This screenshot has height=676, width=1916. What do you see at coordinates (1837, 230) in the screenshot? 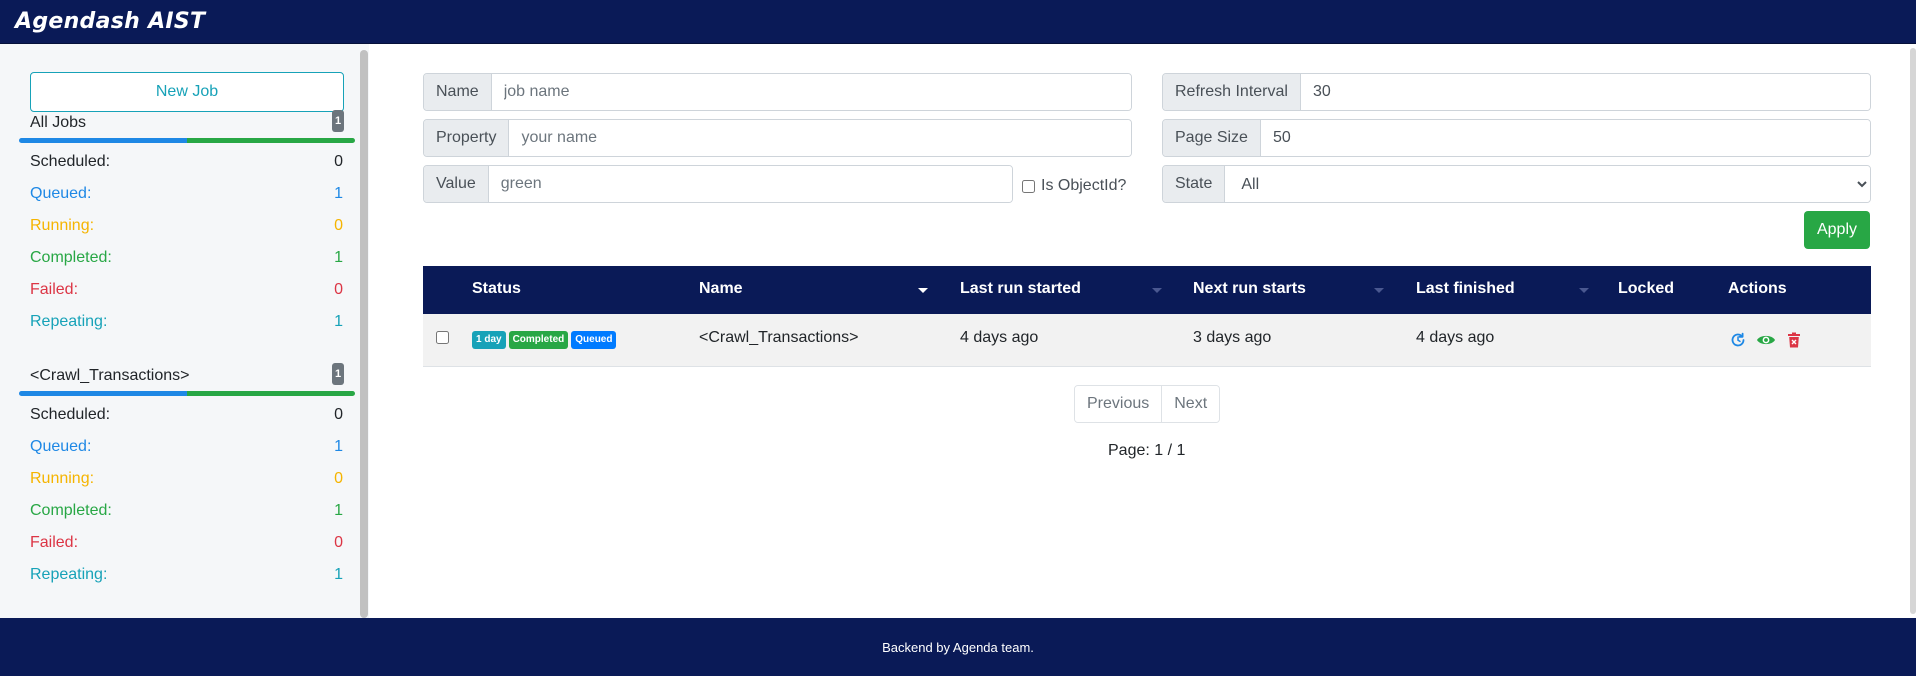
I see `apply-button: Apply` at bounding box center [1837, 230].